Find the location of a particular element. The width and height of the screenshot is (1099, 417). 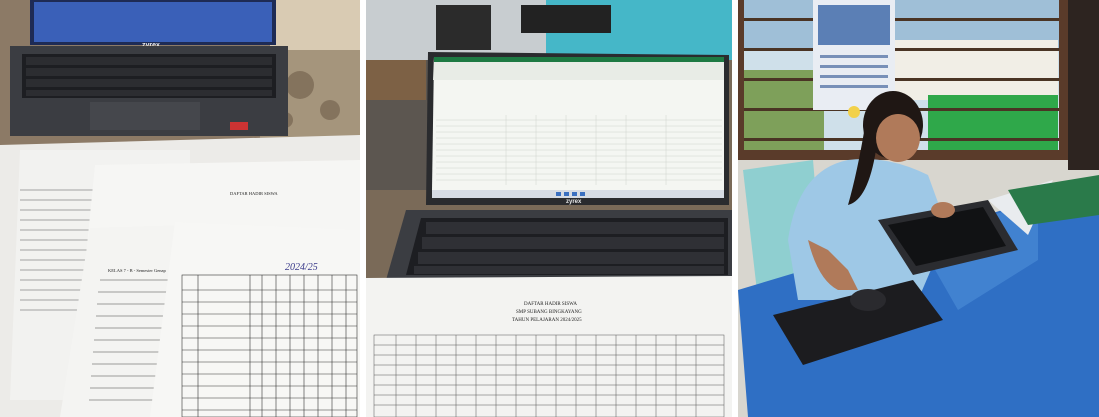

sheet-year-line: TAHUN PELAJARAN 2024/2025 is located at coordinates (547, 320).